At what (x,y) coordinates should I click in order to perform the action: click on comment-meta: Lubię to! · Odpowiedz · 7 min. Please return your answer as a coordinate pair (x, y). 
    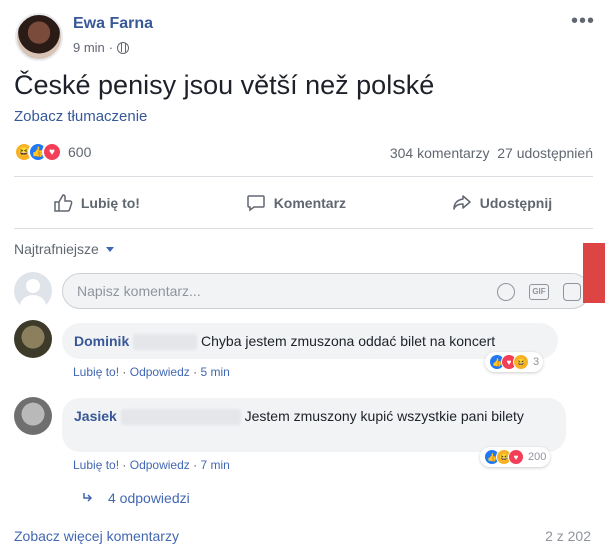
    Looking at the image, I should click on (151, 465).